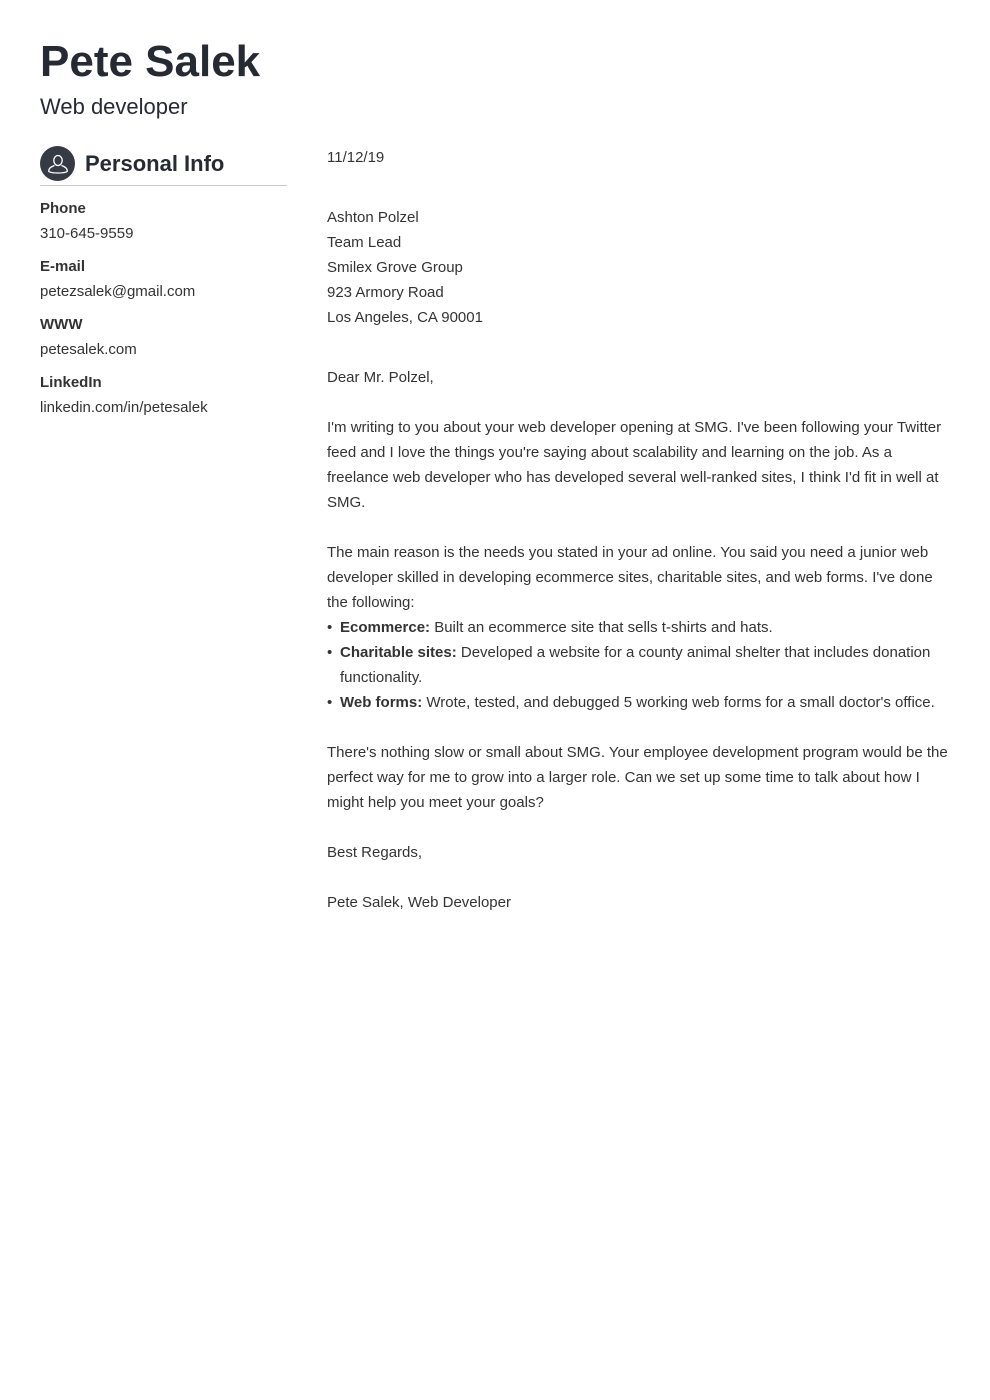 The height and width of the screenshot is (1400, 990). Describe the element at coordinates (419, 902) in the screenshot. I see `signature: Pete Salek, Web Developer` at that location.